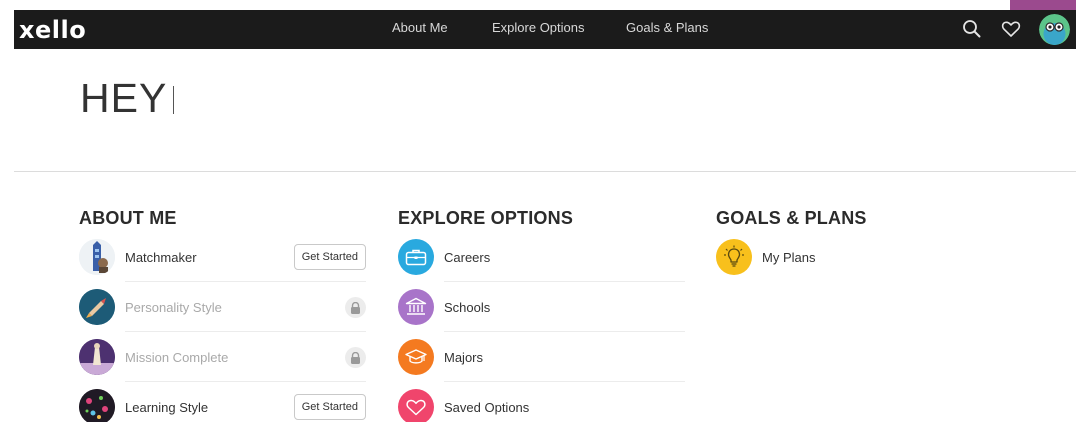  I want to click on list-item-mission-complete: Mission Complete, so click(222, 357).